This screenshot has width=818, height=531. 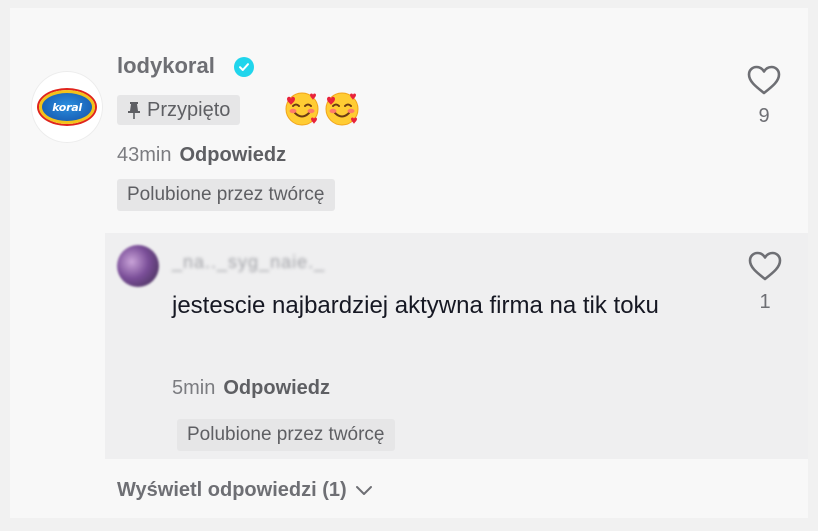 I want to click on comment-meta: 43min Odpowiedz, so click(x=201, y=155).